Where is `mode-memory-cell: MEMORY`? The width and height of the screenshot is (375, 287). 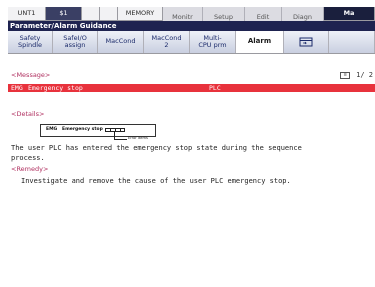
mode-memory-cell: MEMORY is located at coordinates (140, 13).